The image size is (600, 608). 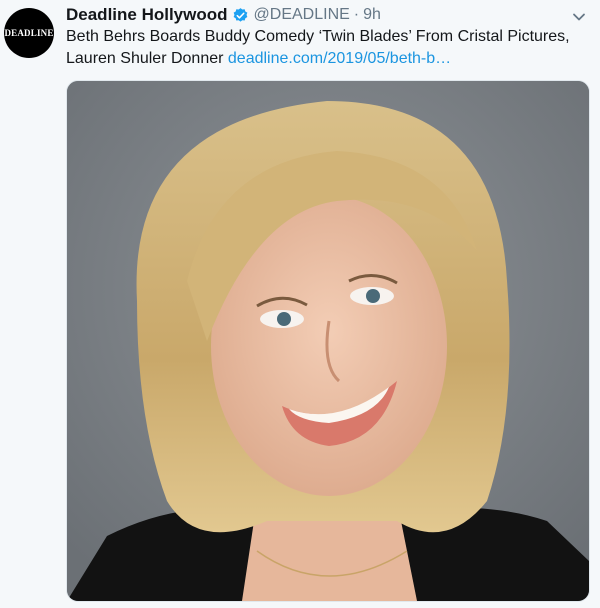 I want to click on tweet-header: Deadline Hollywood @DEADLINE · 9h, so click(x=313, y=15).